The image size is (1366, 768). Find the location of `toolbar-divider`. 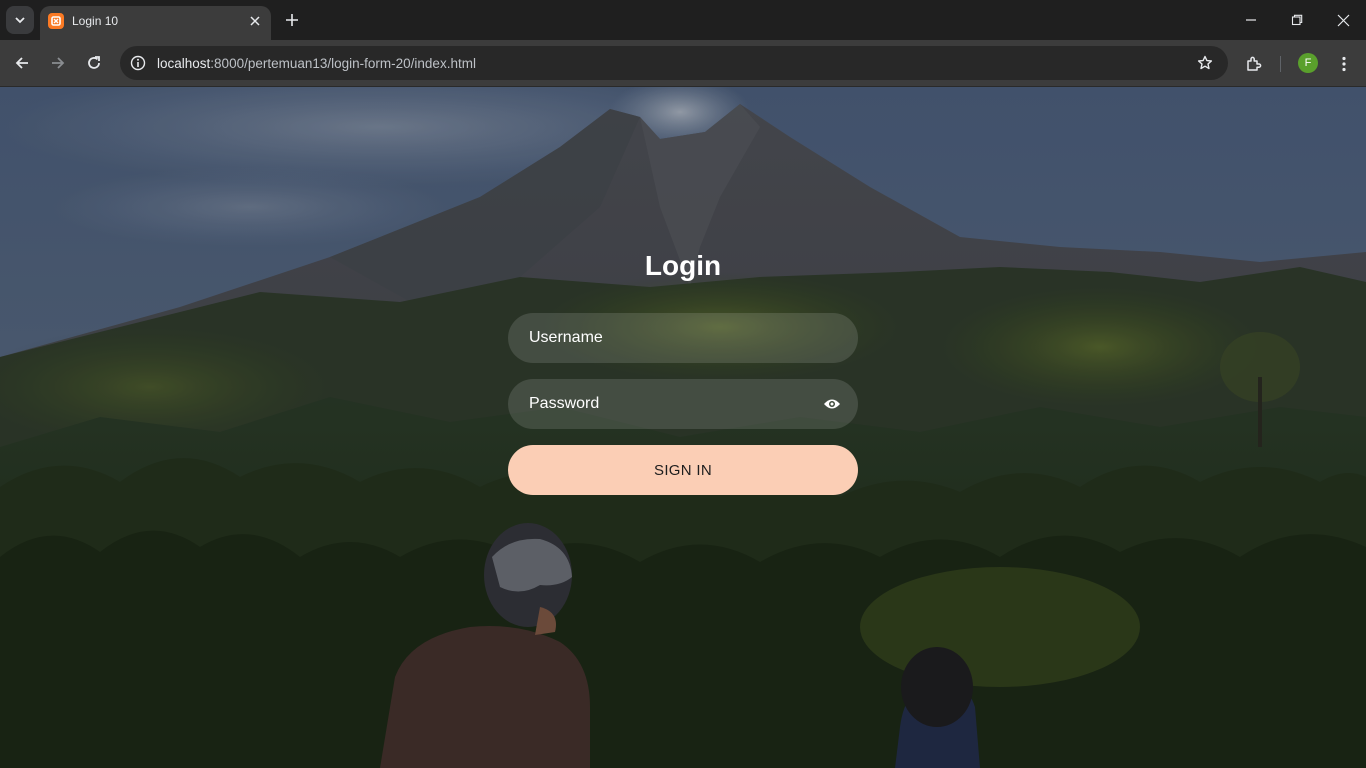

toolbar-divider is located at coordinates (1280, 64).